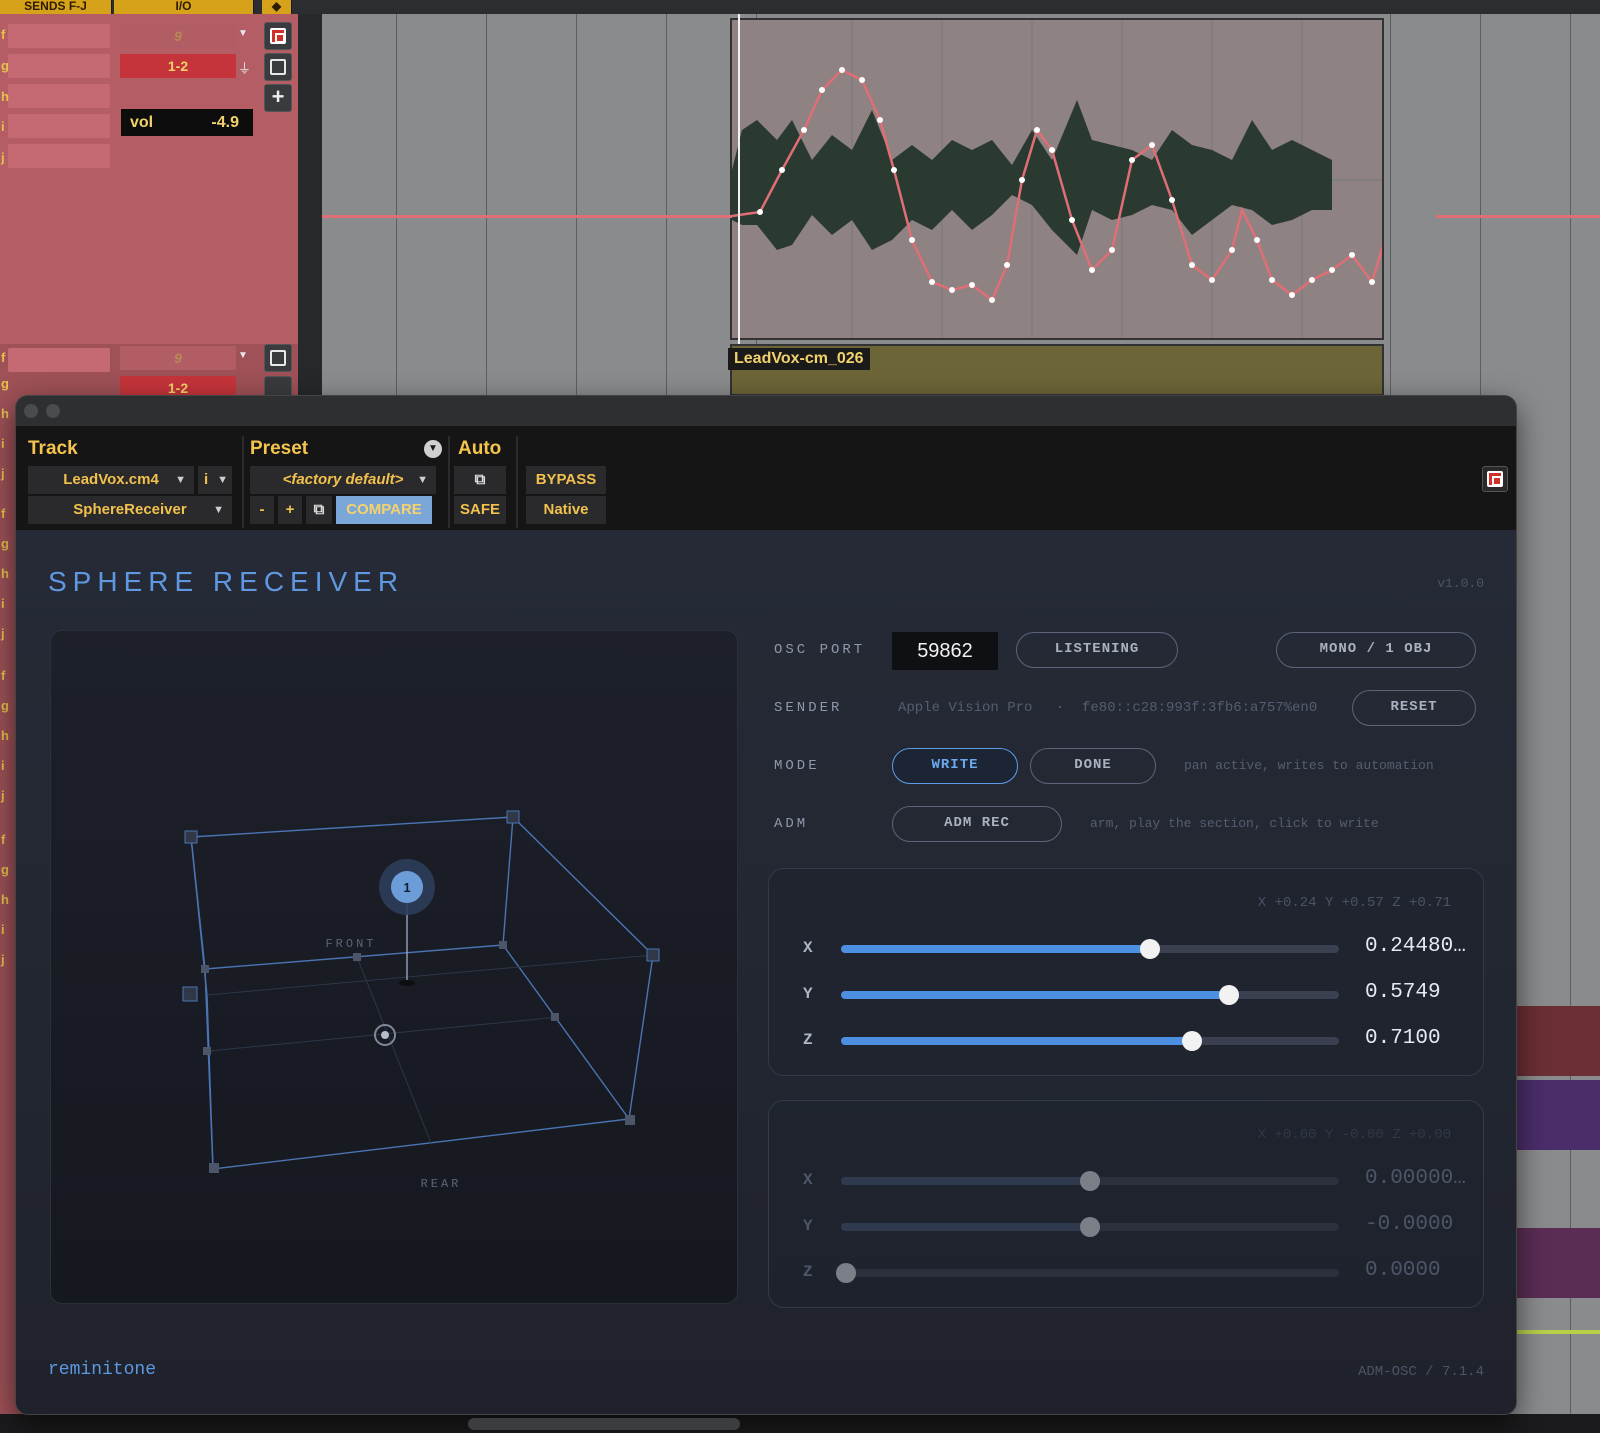 This screenshot has width=1600, height=1433. What do you see at coordinates (187, 122) in the screenshot?
I see `volume-readout: vol -4.9` at bounding box center [187, 122].